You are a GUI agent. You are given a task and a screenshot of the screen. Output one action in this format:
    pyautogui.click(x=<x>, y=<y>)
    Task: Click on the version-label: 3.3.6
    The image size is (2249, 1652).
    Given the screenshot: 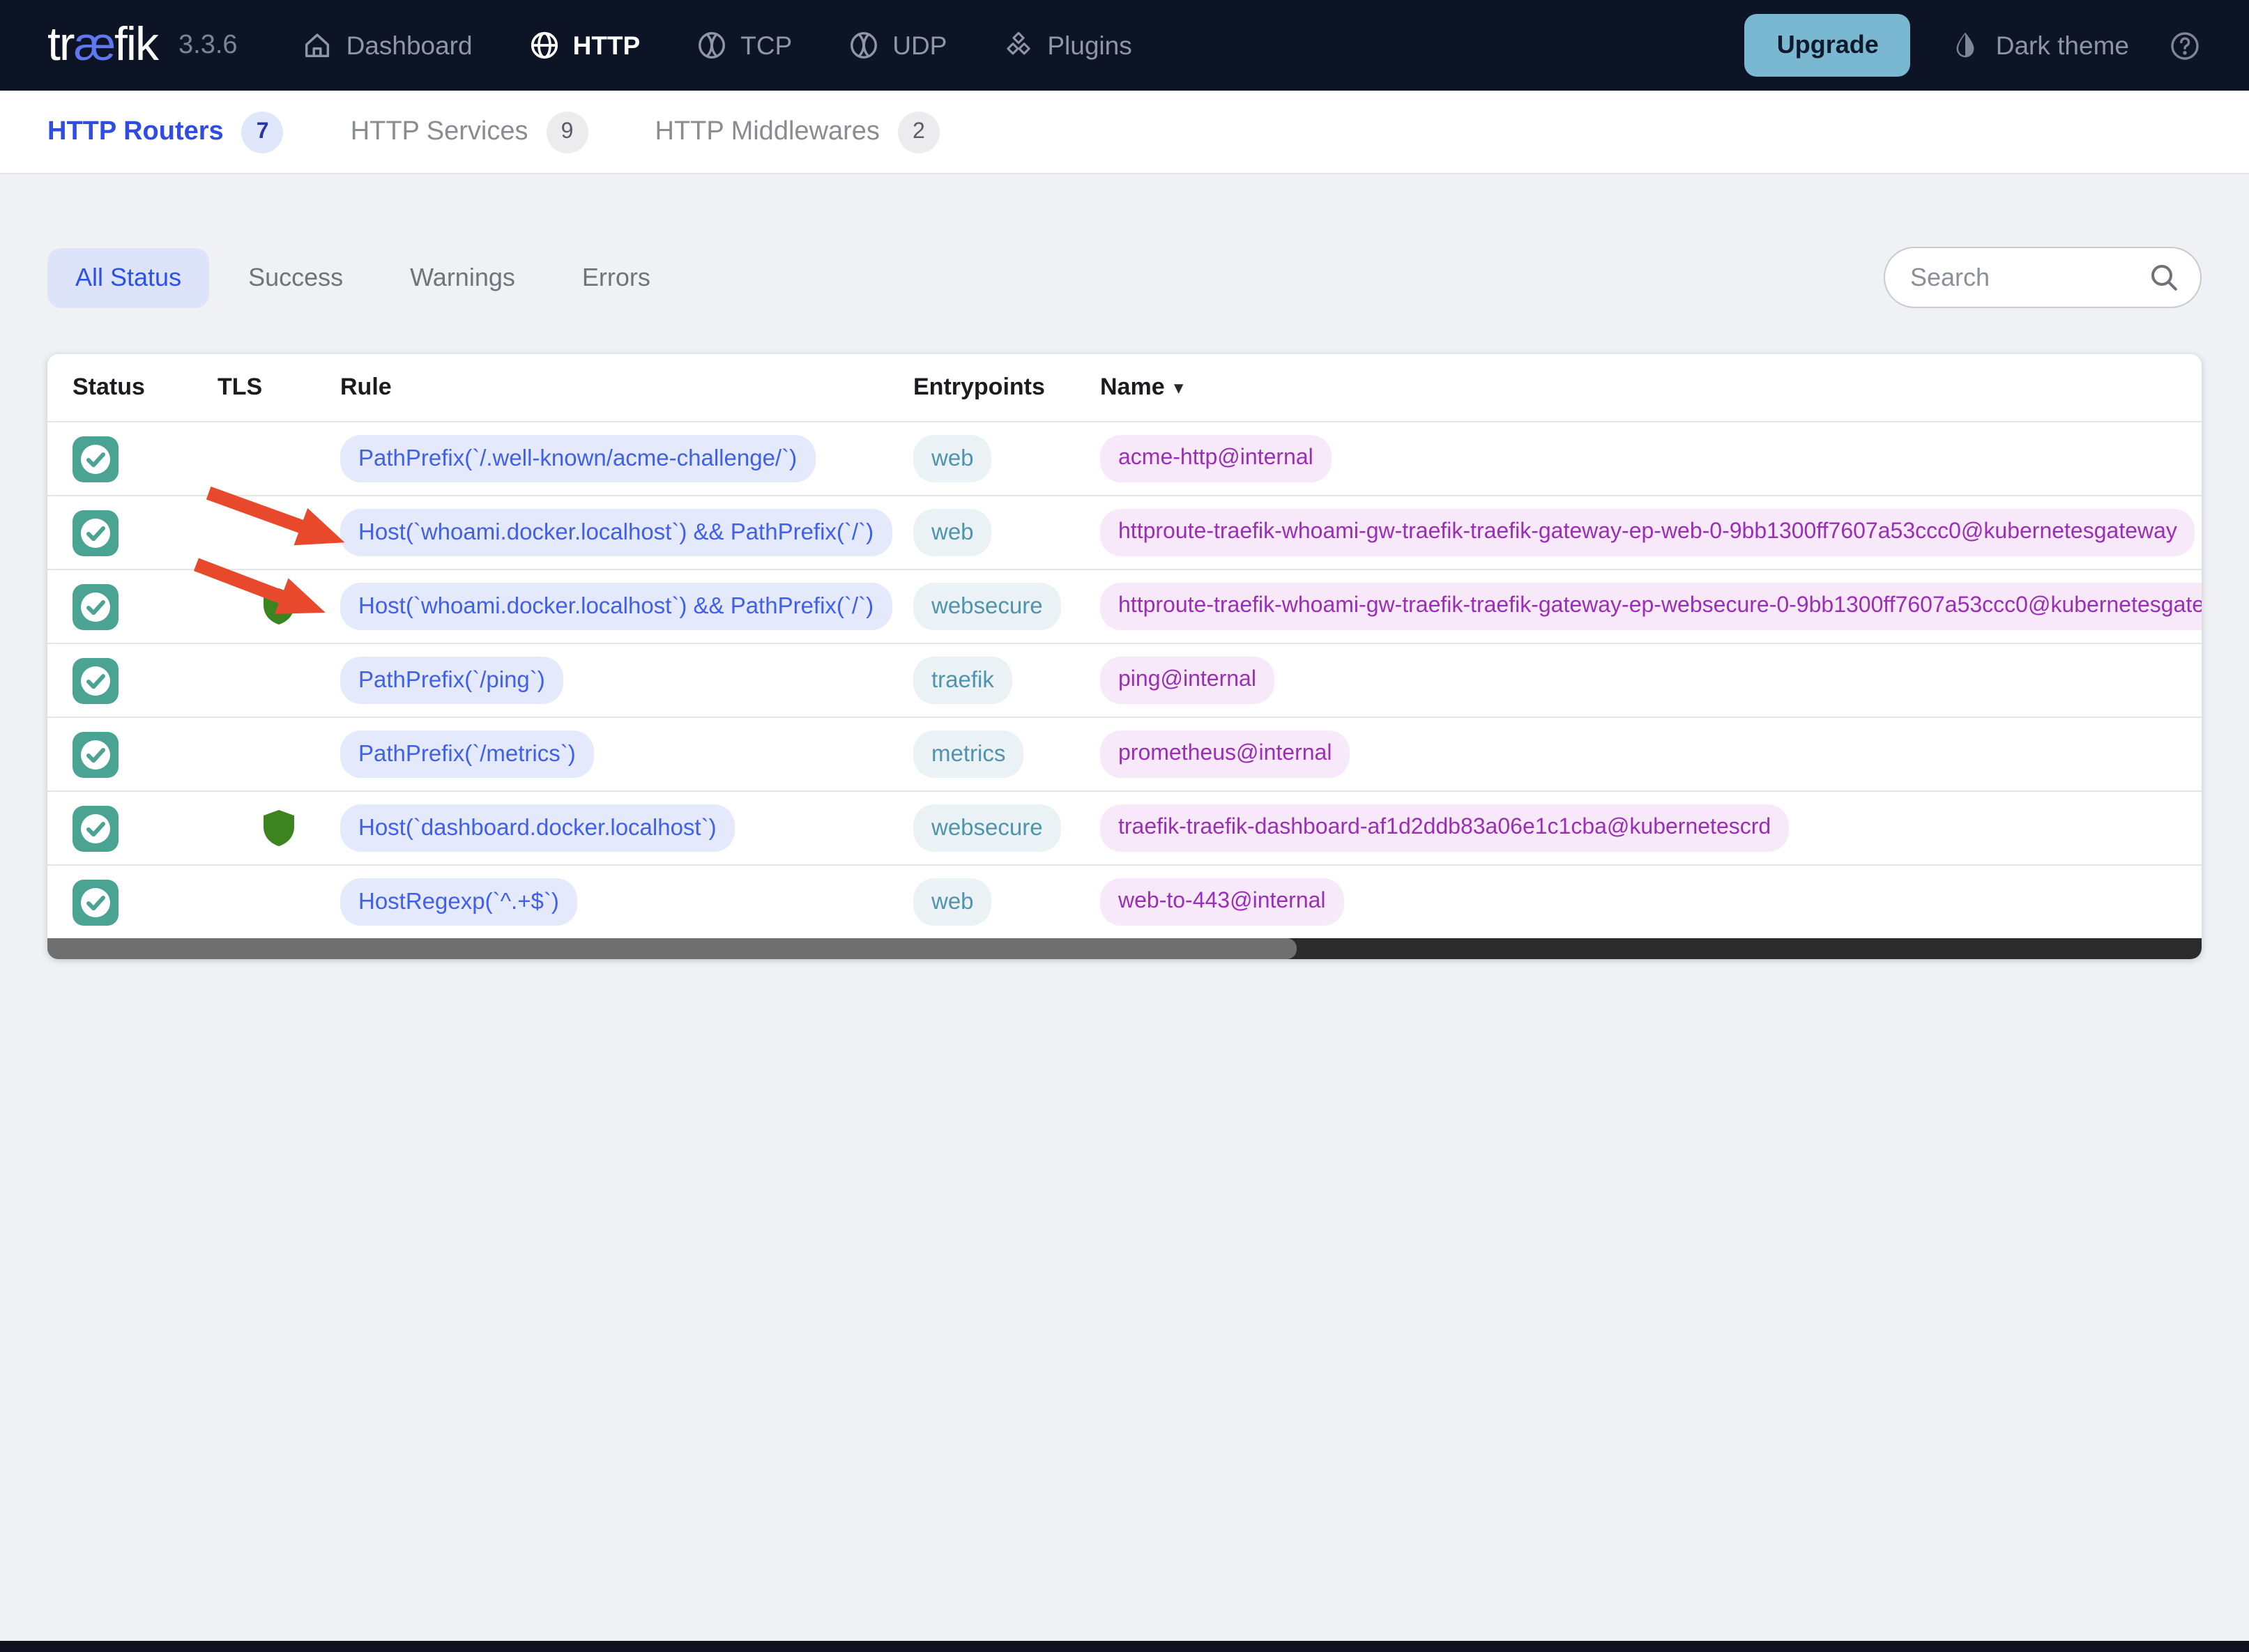 What is the action you would take?
    pyautogui.click(x=208, y=44)
    